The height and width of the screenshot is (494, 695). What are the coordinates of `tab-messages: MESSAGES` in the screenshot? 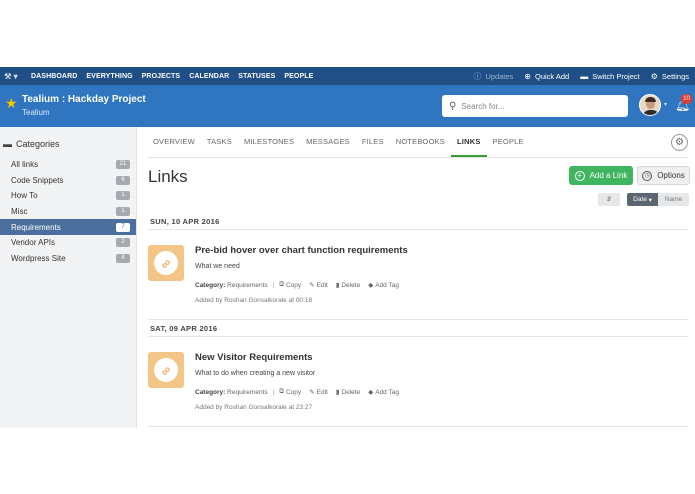 It's located at (328, 141).